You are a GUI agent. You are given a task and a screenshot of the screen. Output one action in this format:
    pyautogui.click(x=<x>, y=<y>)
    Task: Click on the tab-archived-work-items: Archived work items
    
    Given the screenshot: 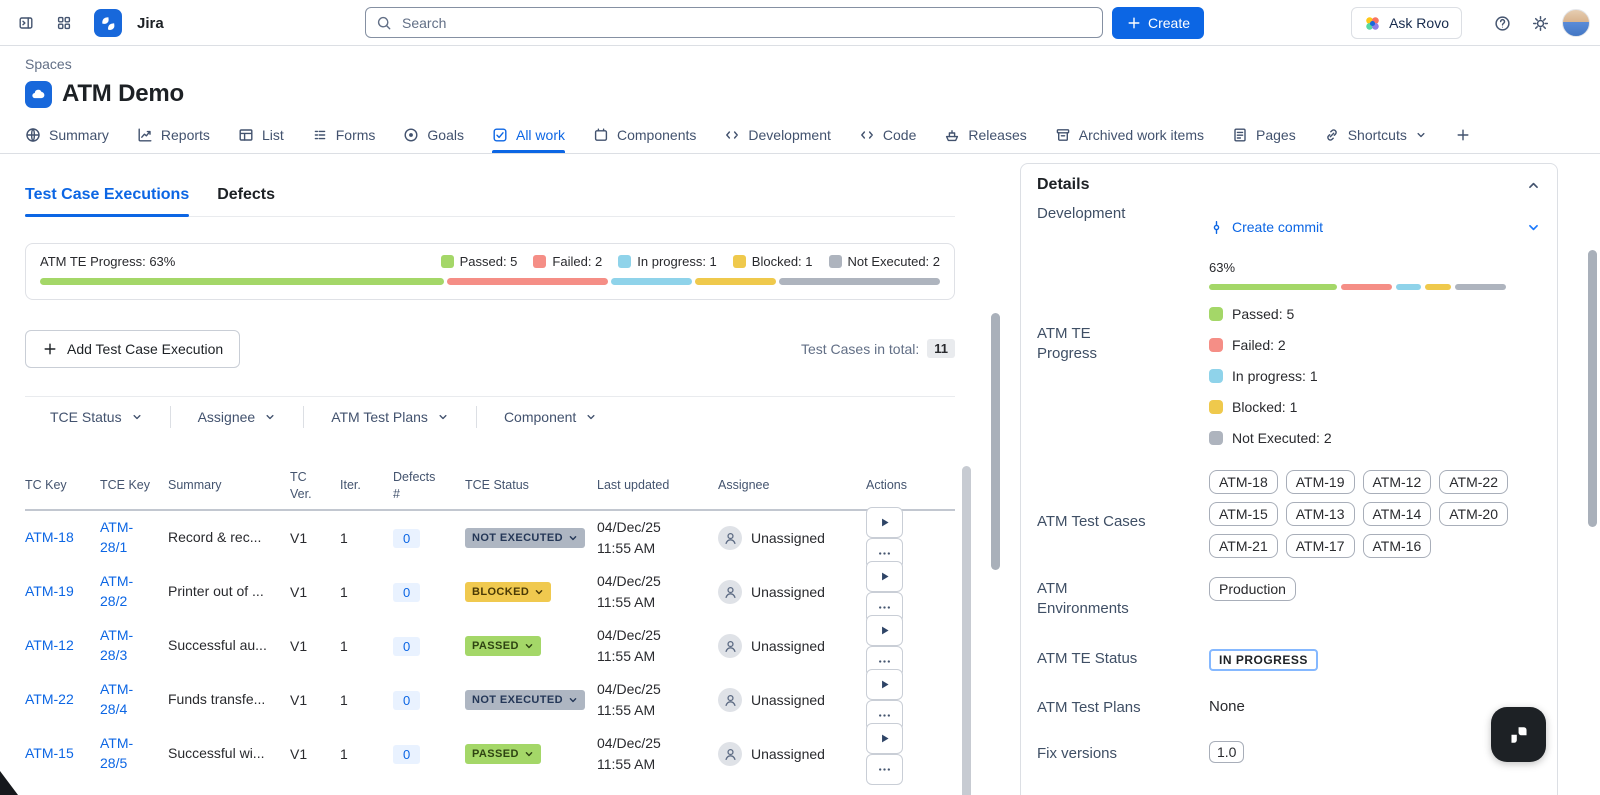 What is the action you would take?
    pyautogui.click(x=1129, y=135)
    